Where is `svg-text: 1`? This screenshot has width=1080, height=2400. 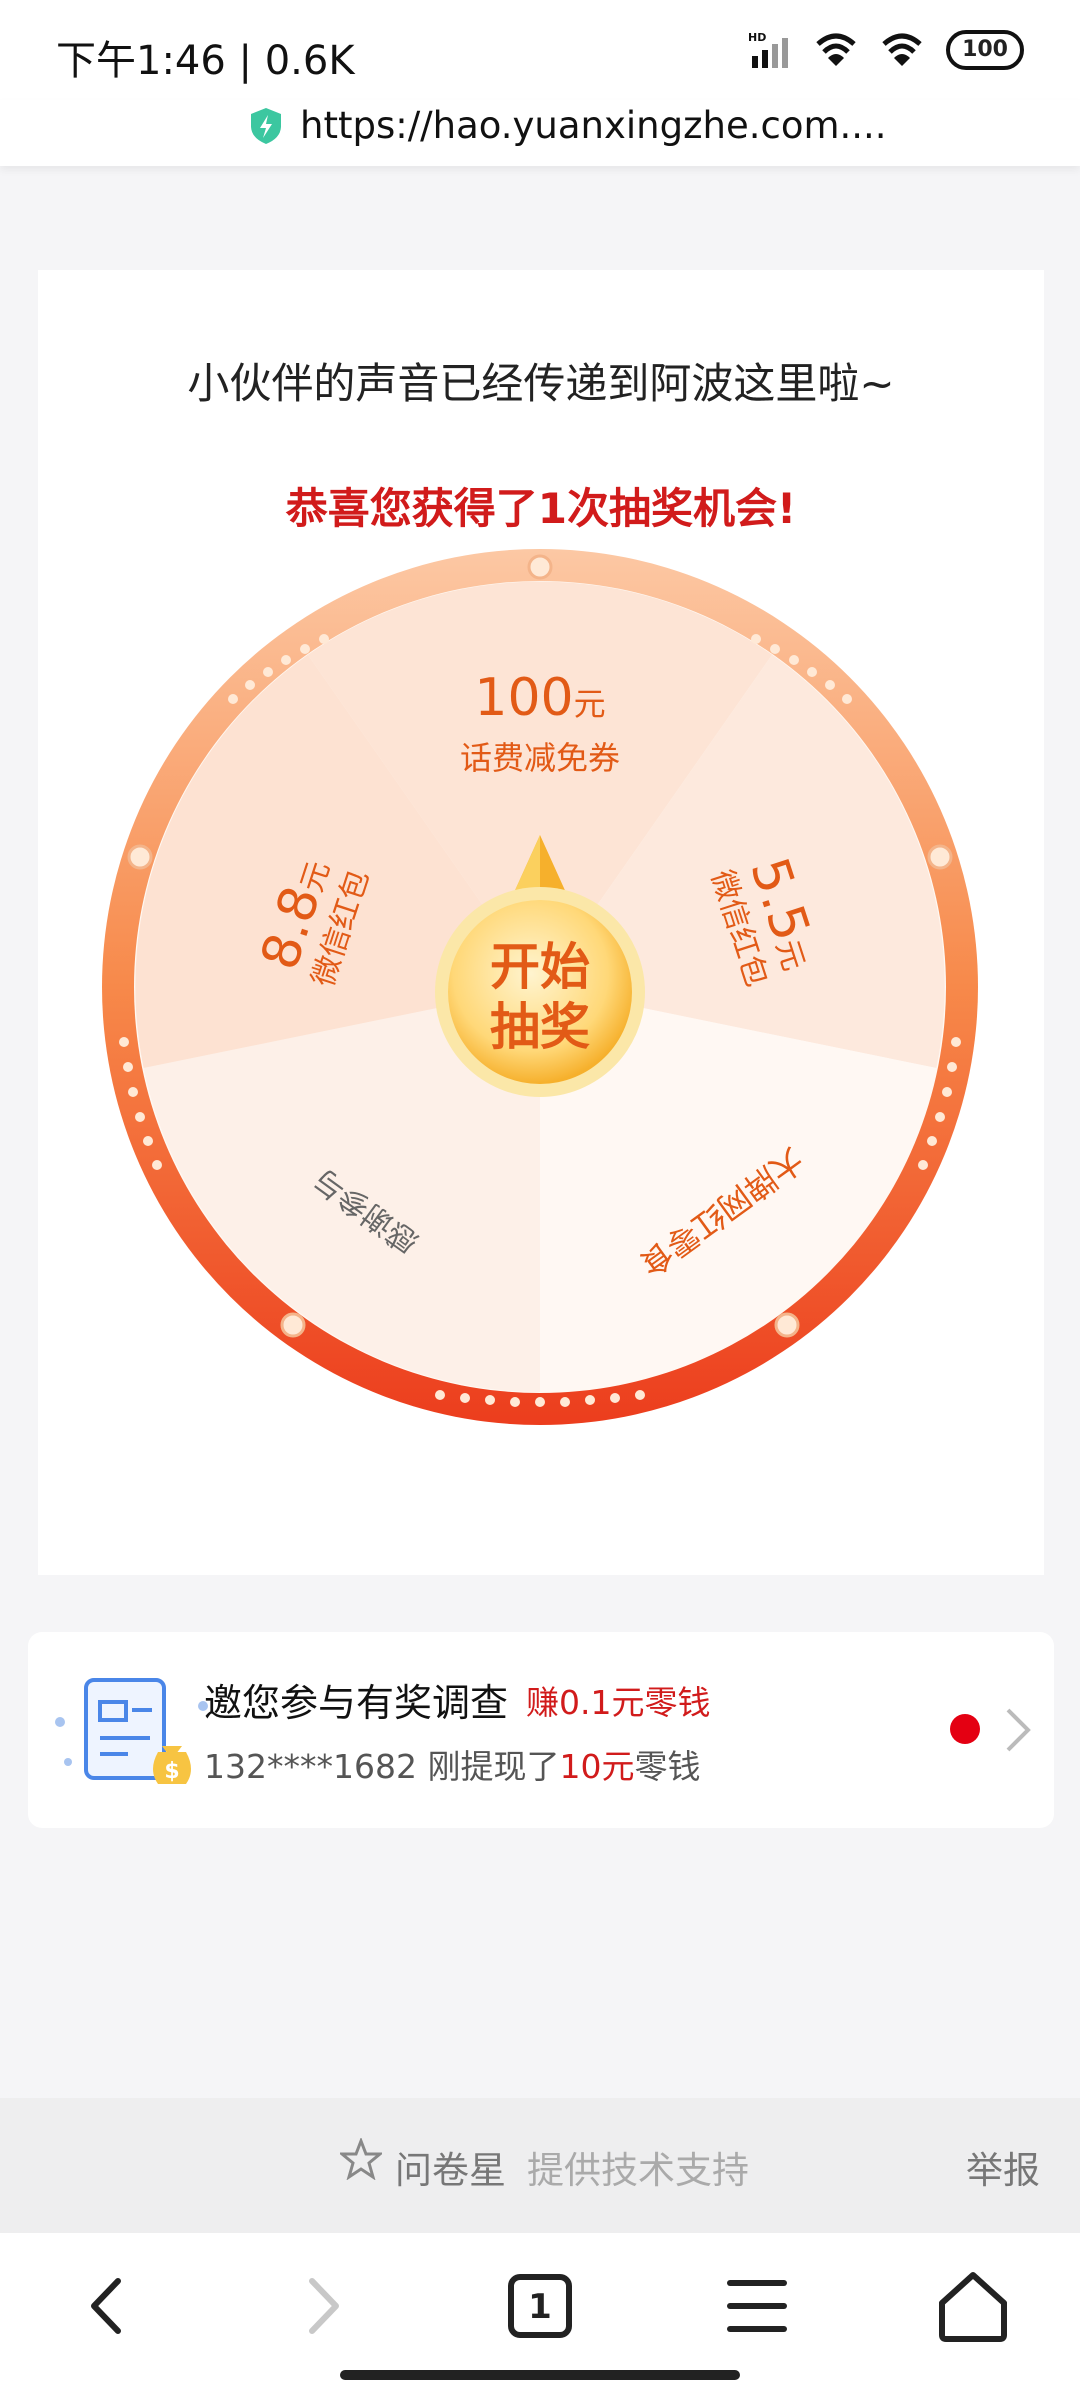 svg-text: 1 is located at coordinates (540, 2307).